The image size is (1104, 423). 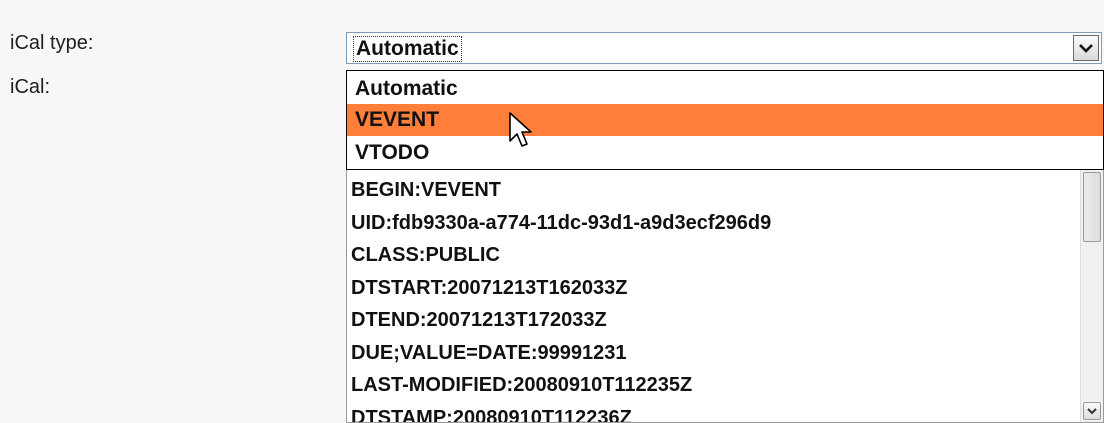 What do you see at coordinates (426, 190) in the screenshot?
I see `ical-line: BEGIN:VEVENT` at bounding box center [426, 190].